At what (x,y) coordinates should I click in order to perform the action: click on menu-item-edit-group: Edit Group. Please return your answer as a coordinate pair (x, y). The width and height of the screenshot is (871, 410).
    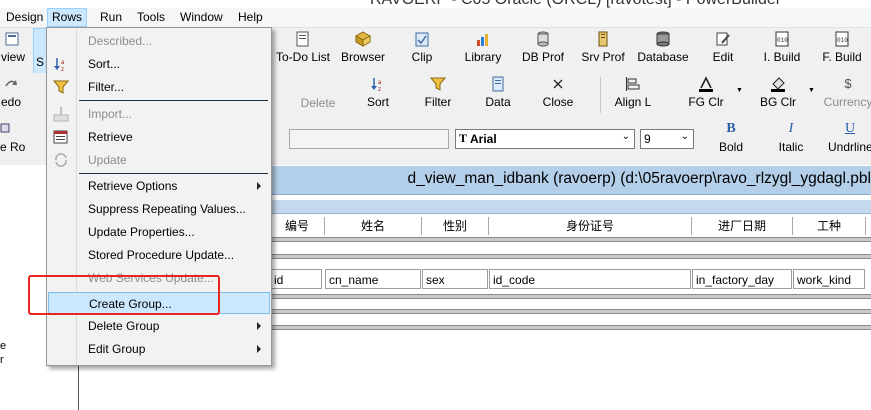
    Looking at the image, I should click on (173, 349).